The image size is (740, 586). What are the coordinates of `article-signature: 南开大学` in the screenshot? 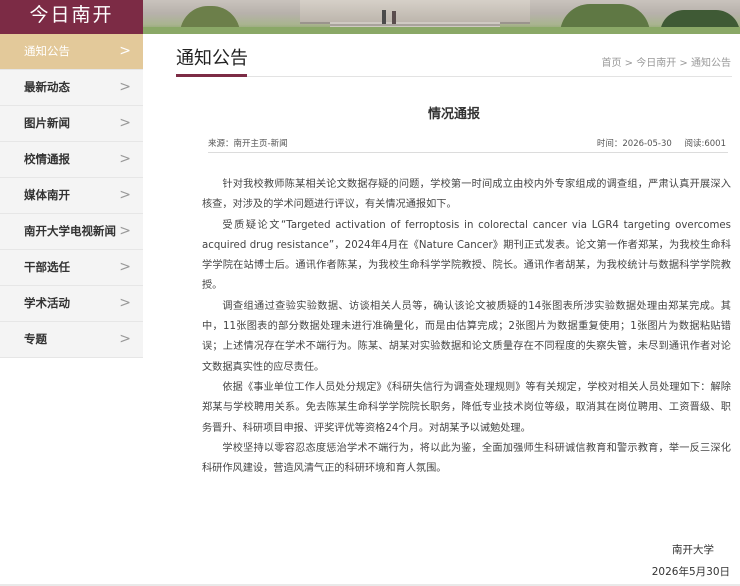 It's located at (693, 550).